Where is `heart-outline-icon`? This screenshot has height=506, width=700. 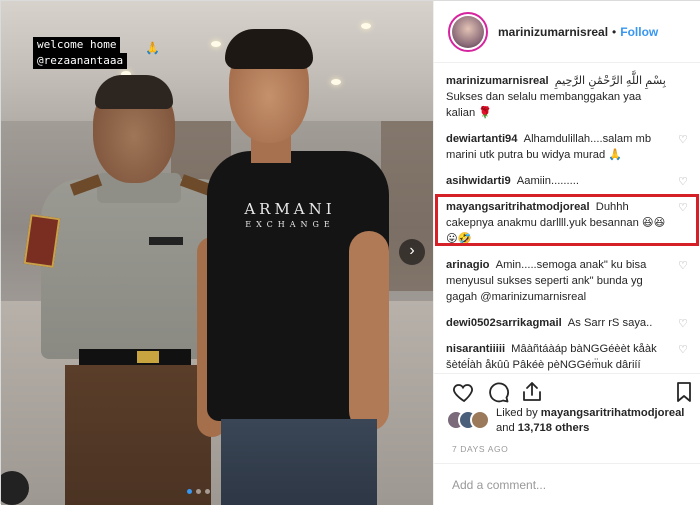 heart-outline-icon is located at coordinates (464, 392).